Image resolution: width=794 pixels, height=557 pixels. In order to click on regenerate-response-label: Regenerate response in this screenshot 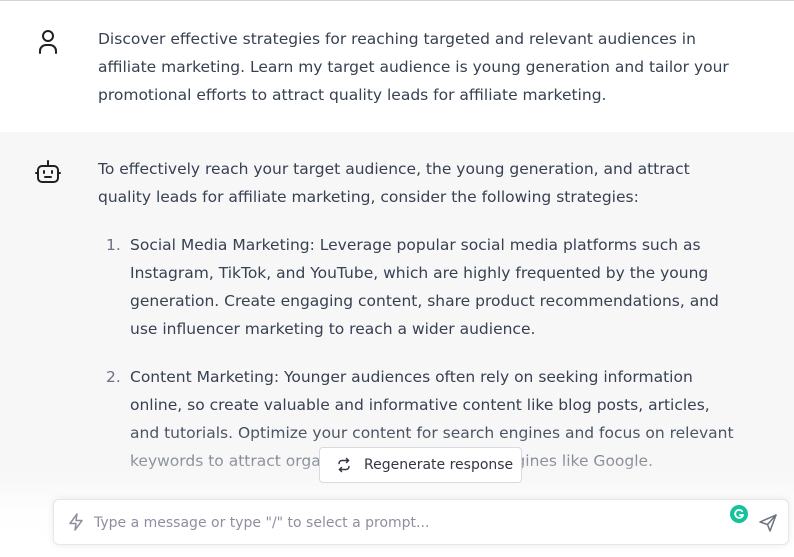, I will do `click(439, 465)`.